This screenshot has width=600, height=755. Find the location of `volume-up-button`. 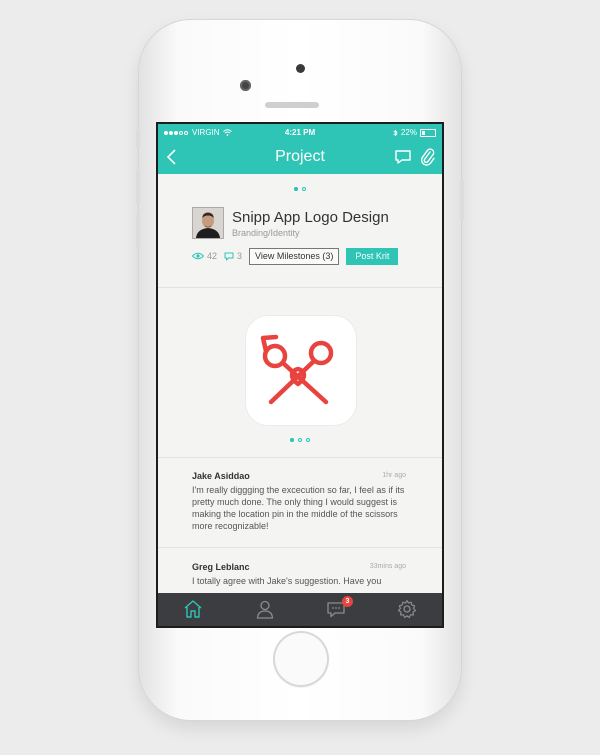

volume-up-button is located at coordinates (138, 187).